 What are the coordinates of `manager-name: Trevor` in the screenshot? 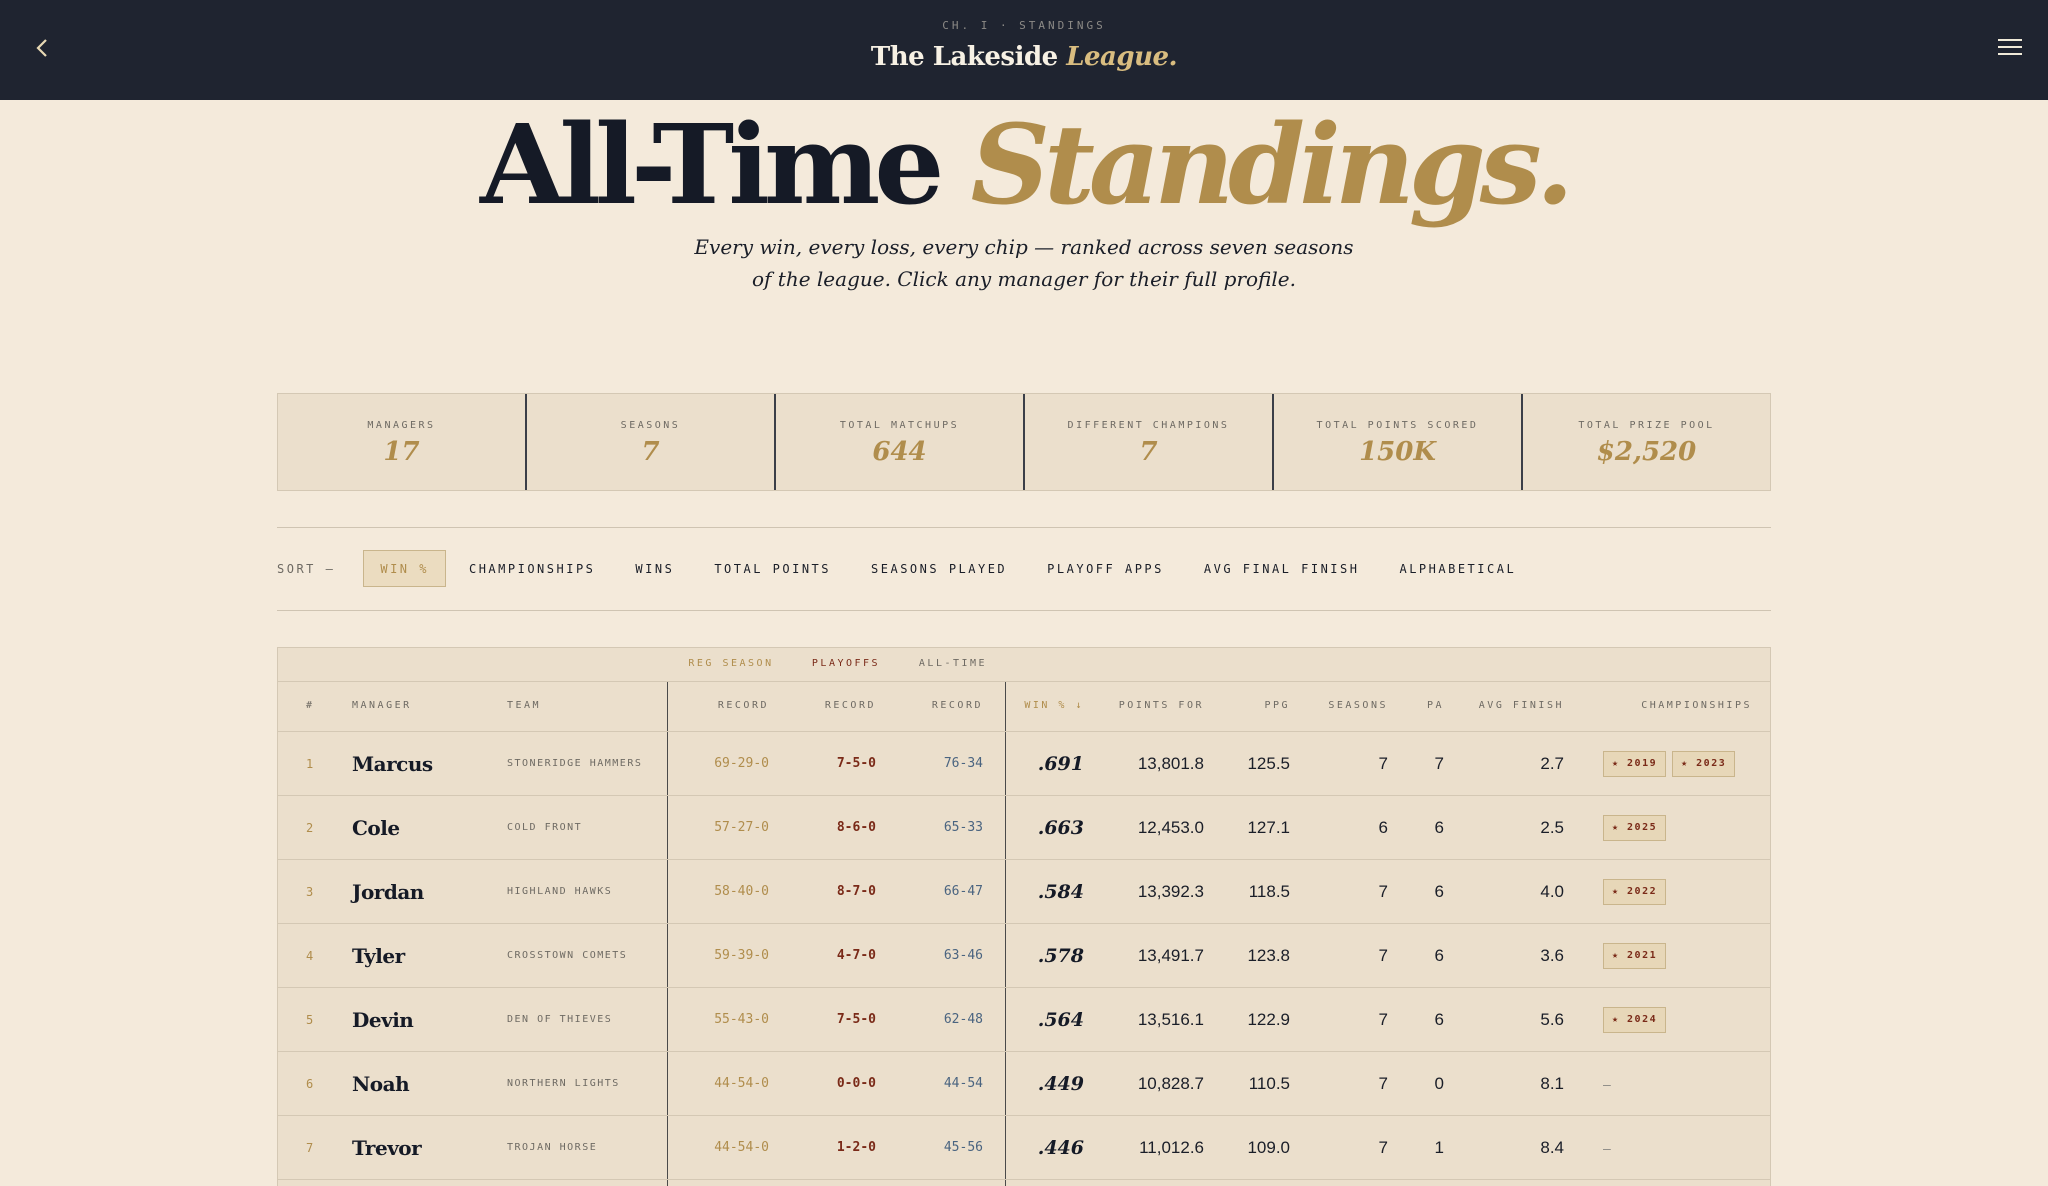 It's located at (387, 1148).